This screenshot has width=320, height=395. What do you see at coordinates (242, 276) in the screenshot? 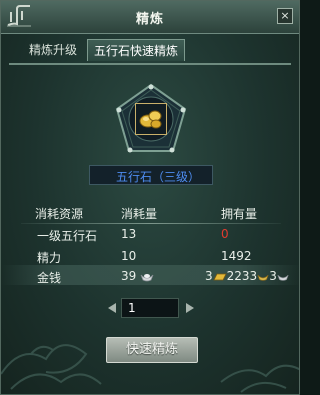
I see `silver-amount: 2233` at bounding box center [242, 276].